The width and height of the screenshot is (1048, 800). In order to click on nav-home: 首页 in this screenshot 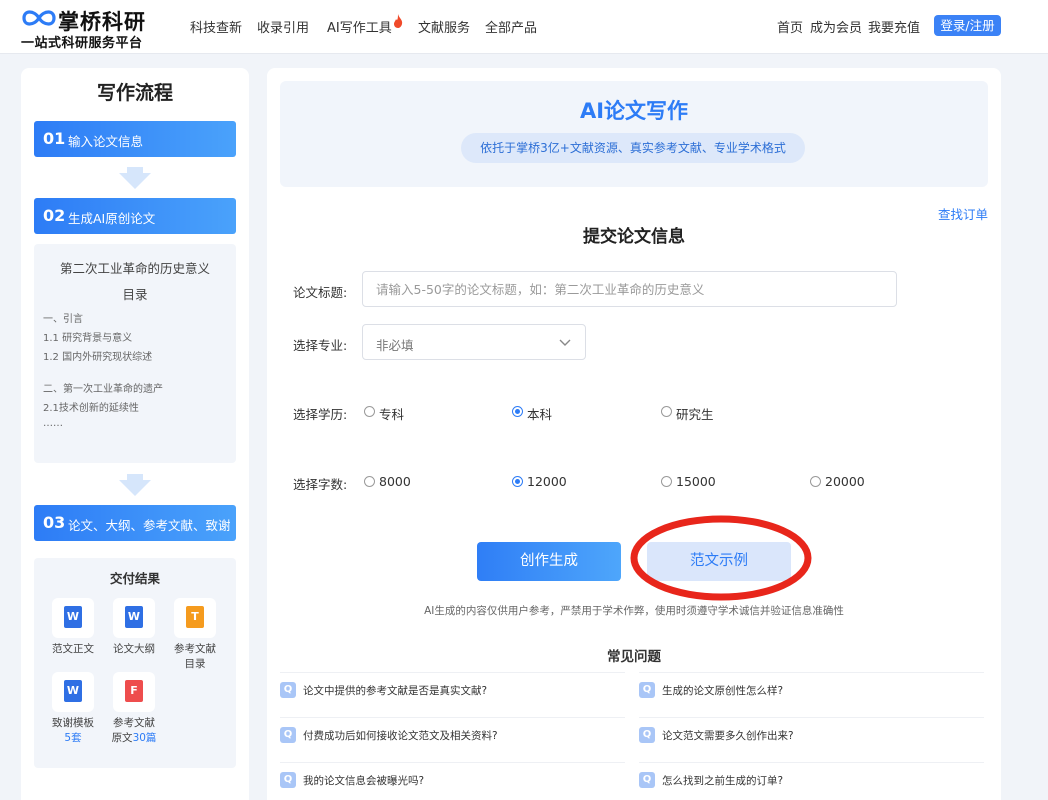, I will do `click(790, 26)`.